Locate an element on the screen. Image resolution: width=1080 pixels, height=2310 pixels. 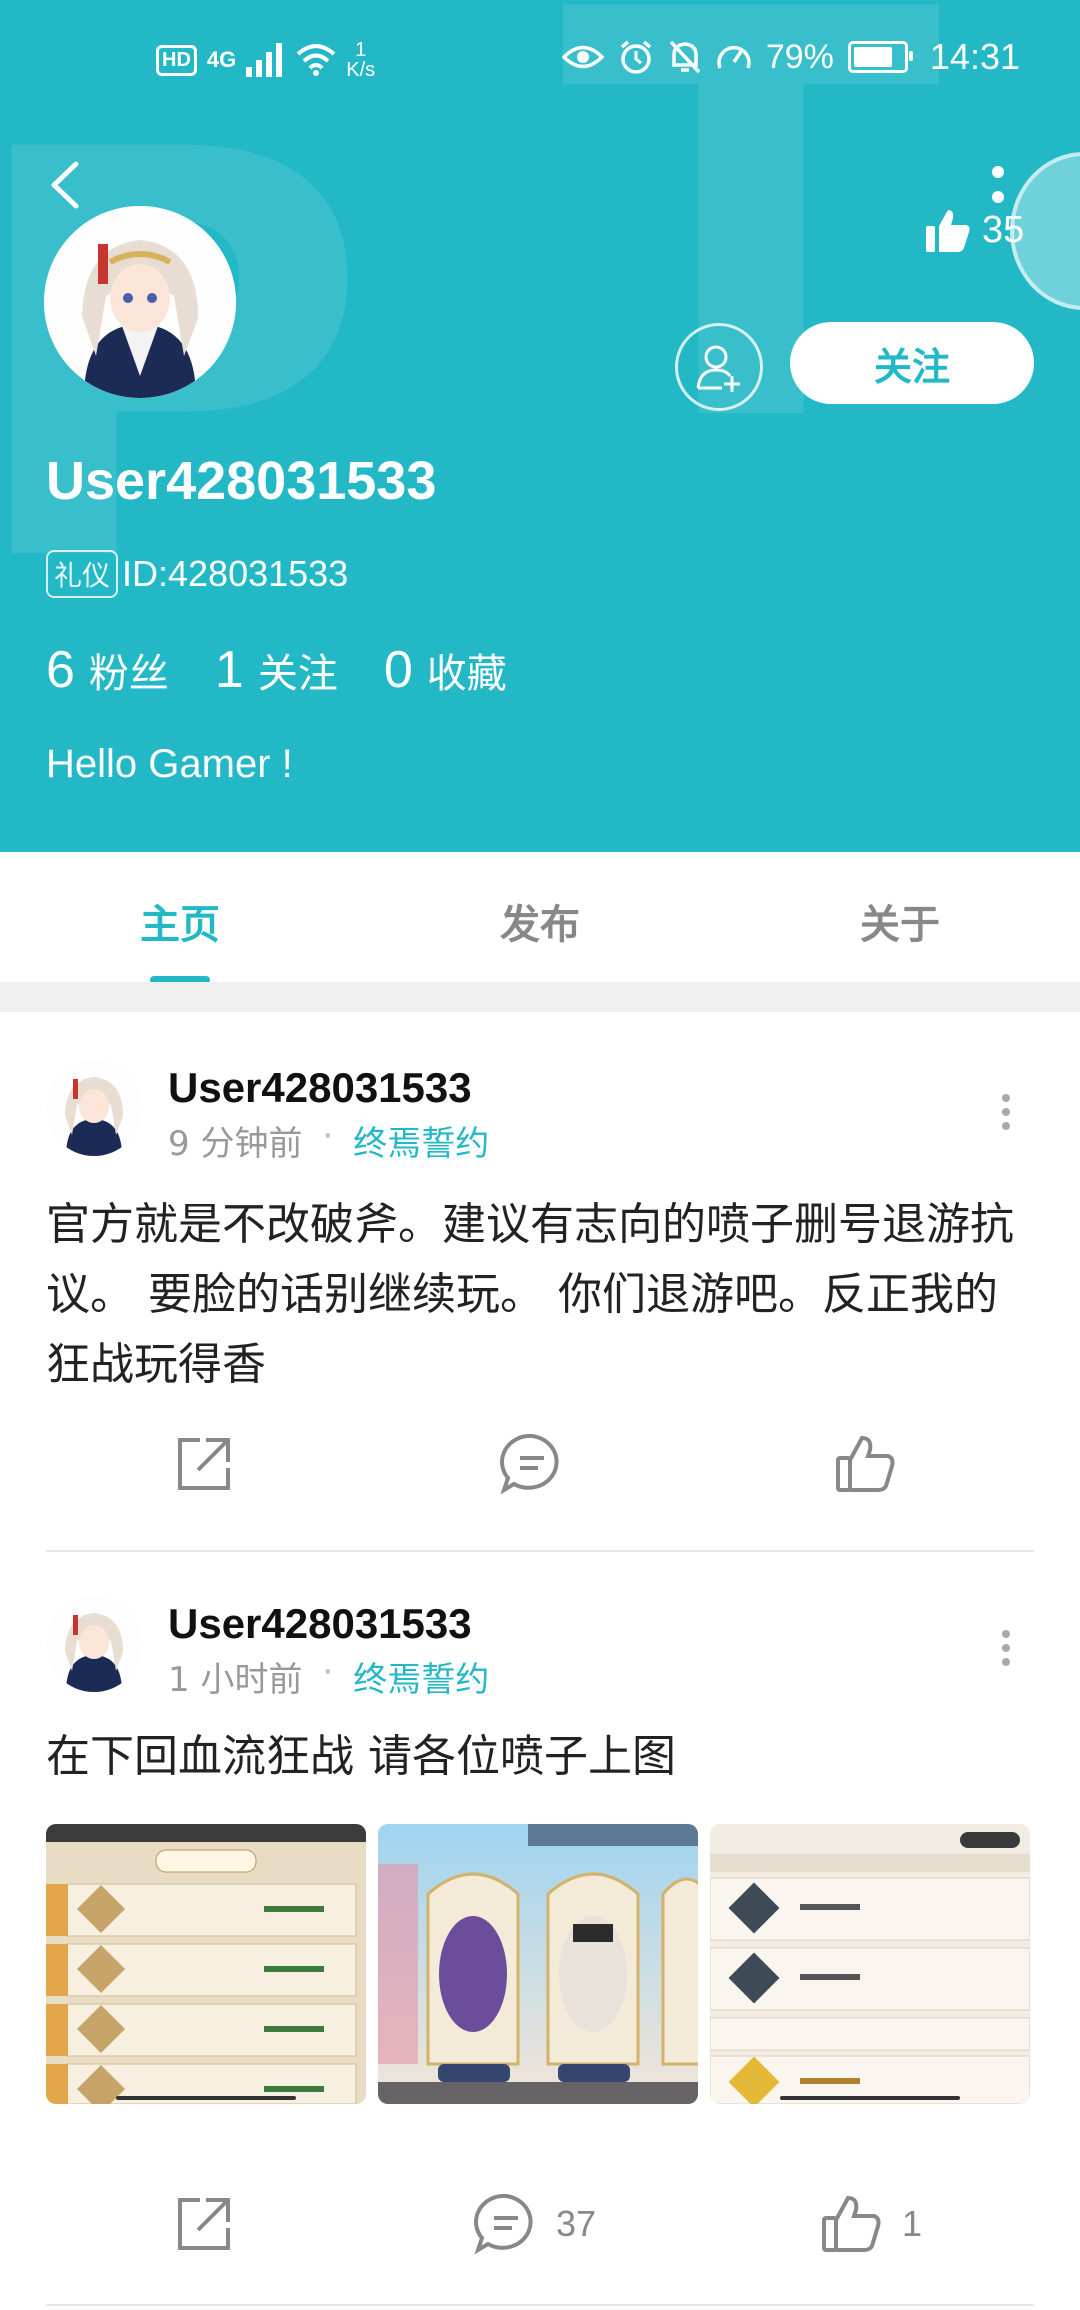
post-meta: 9 分钟前 · 终焉誓约 is located at coordinates (328, 1140).